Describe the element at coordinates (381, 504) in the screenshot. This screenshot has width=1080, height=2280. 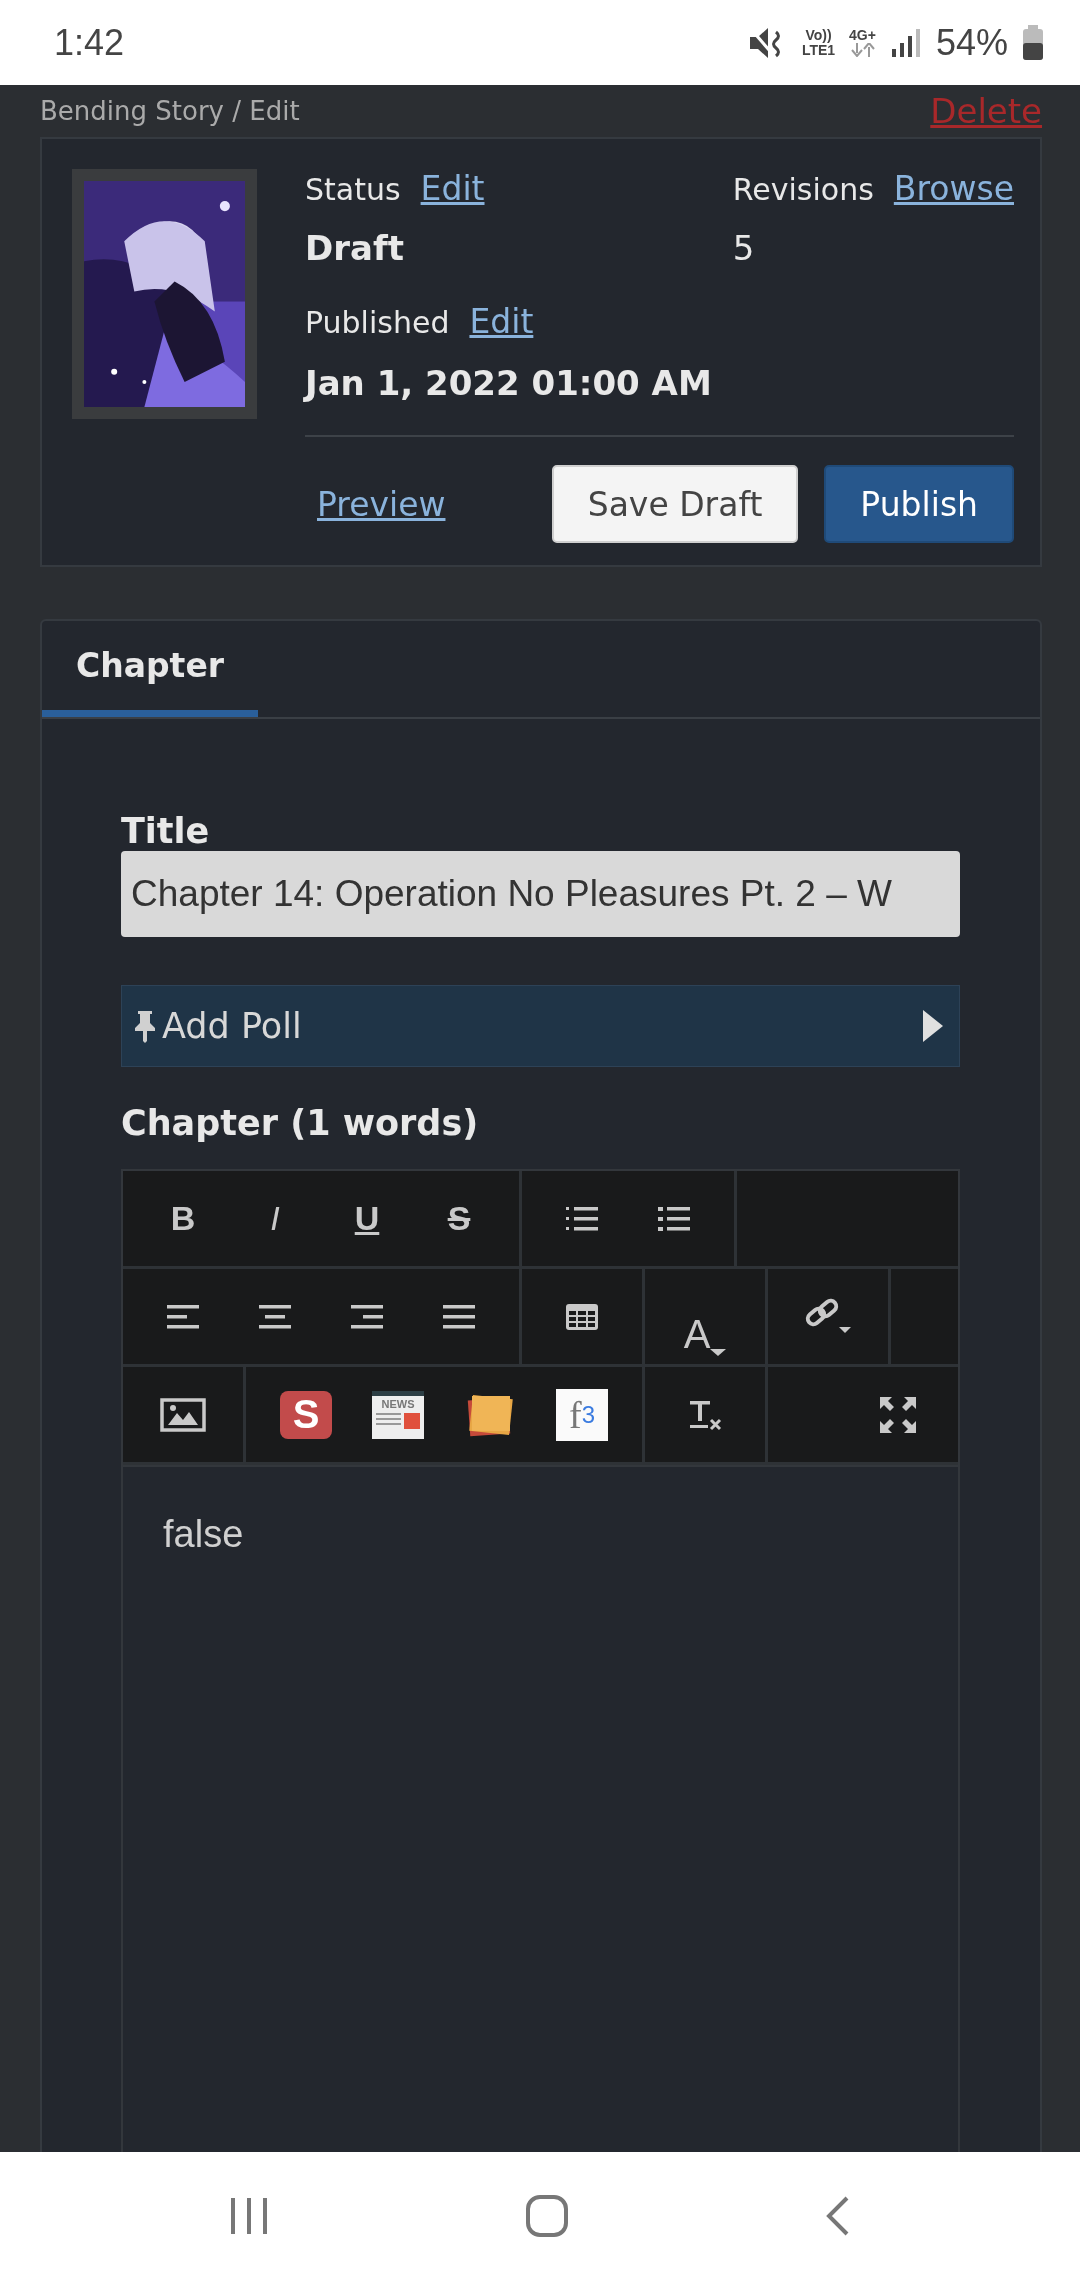
I see `preview-link: Preview` at that location.